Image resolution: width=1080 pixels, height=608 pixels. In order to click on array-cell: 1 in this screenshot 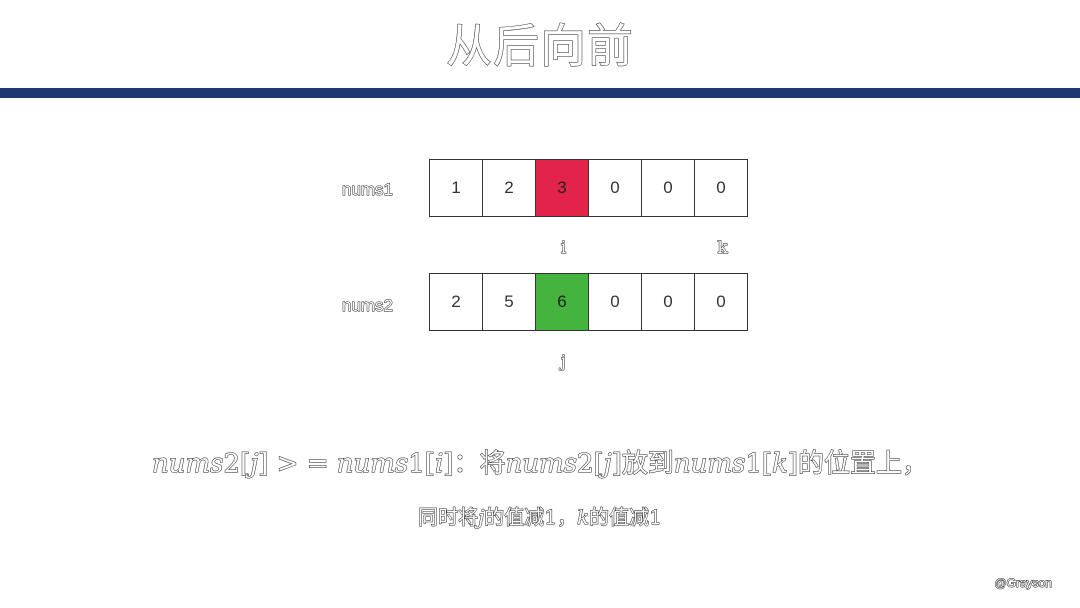, I will do `click(456, 188)`.